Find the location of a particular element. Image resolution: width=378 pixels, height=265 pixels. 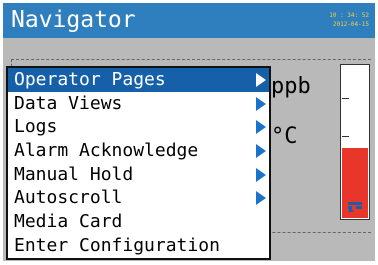

clock: 10 : 34: 52 2012-04-15 is located at coordinates (349, 20).